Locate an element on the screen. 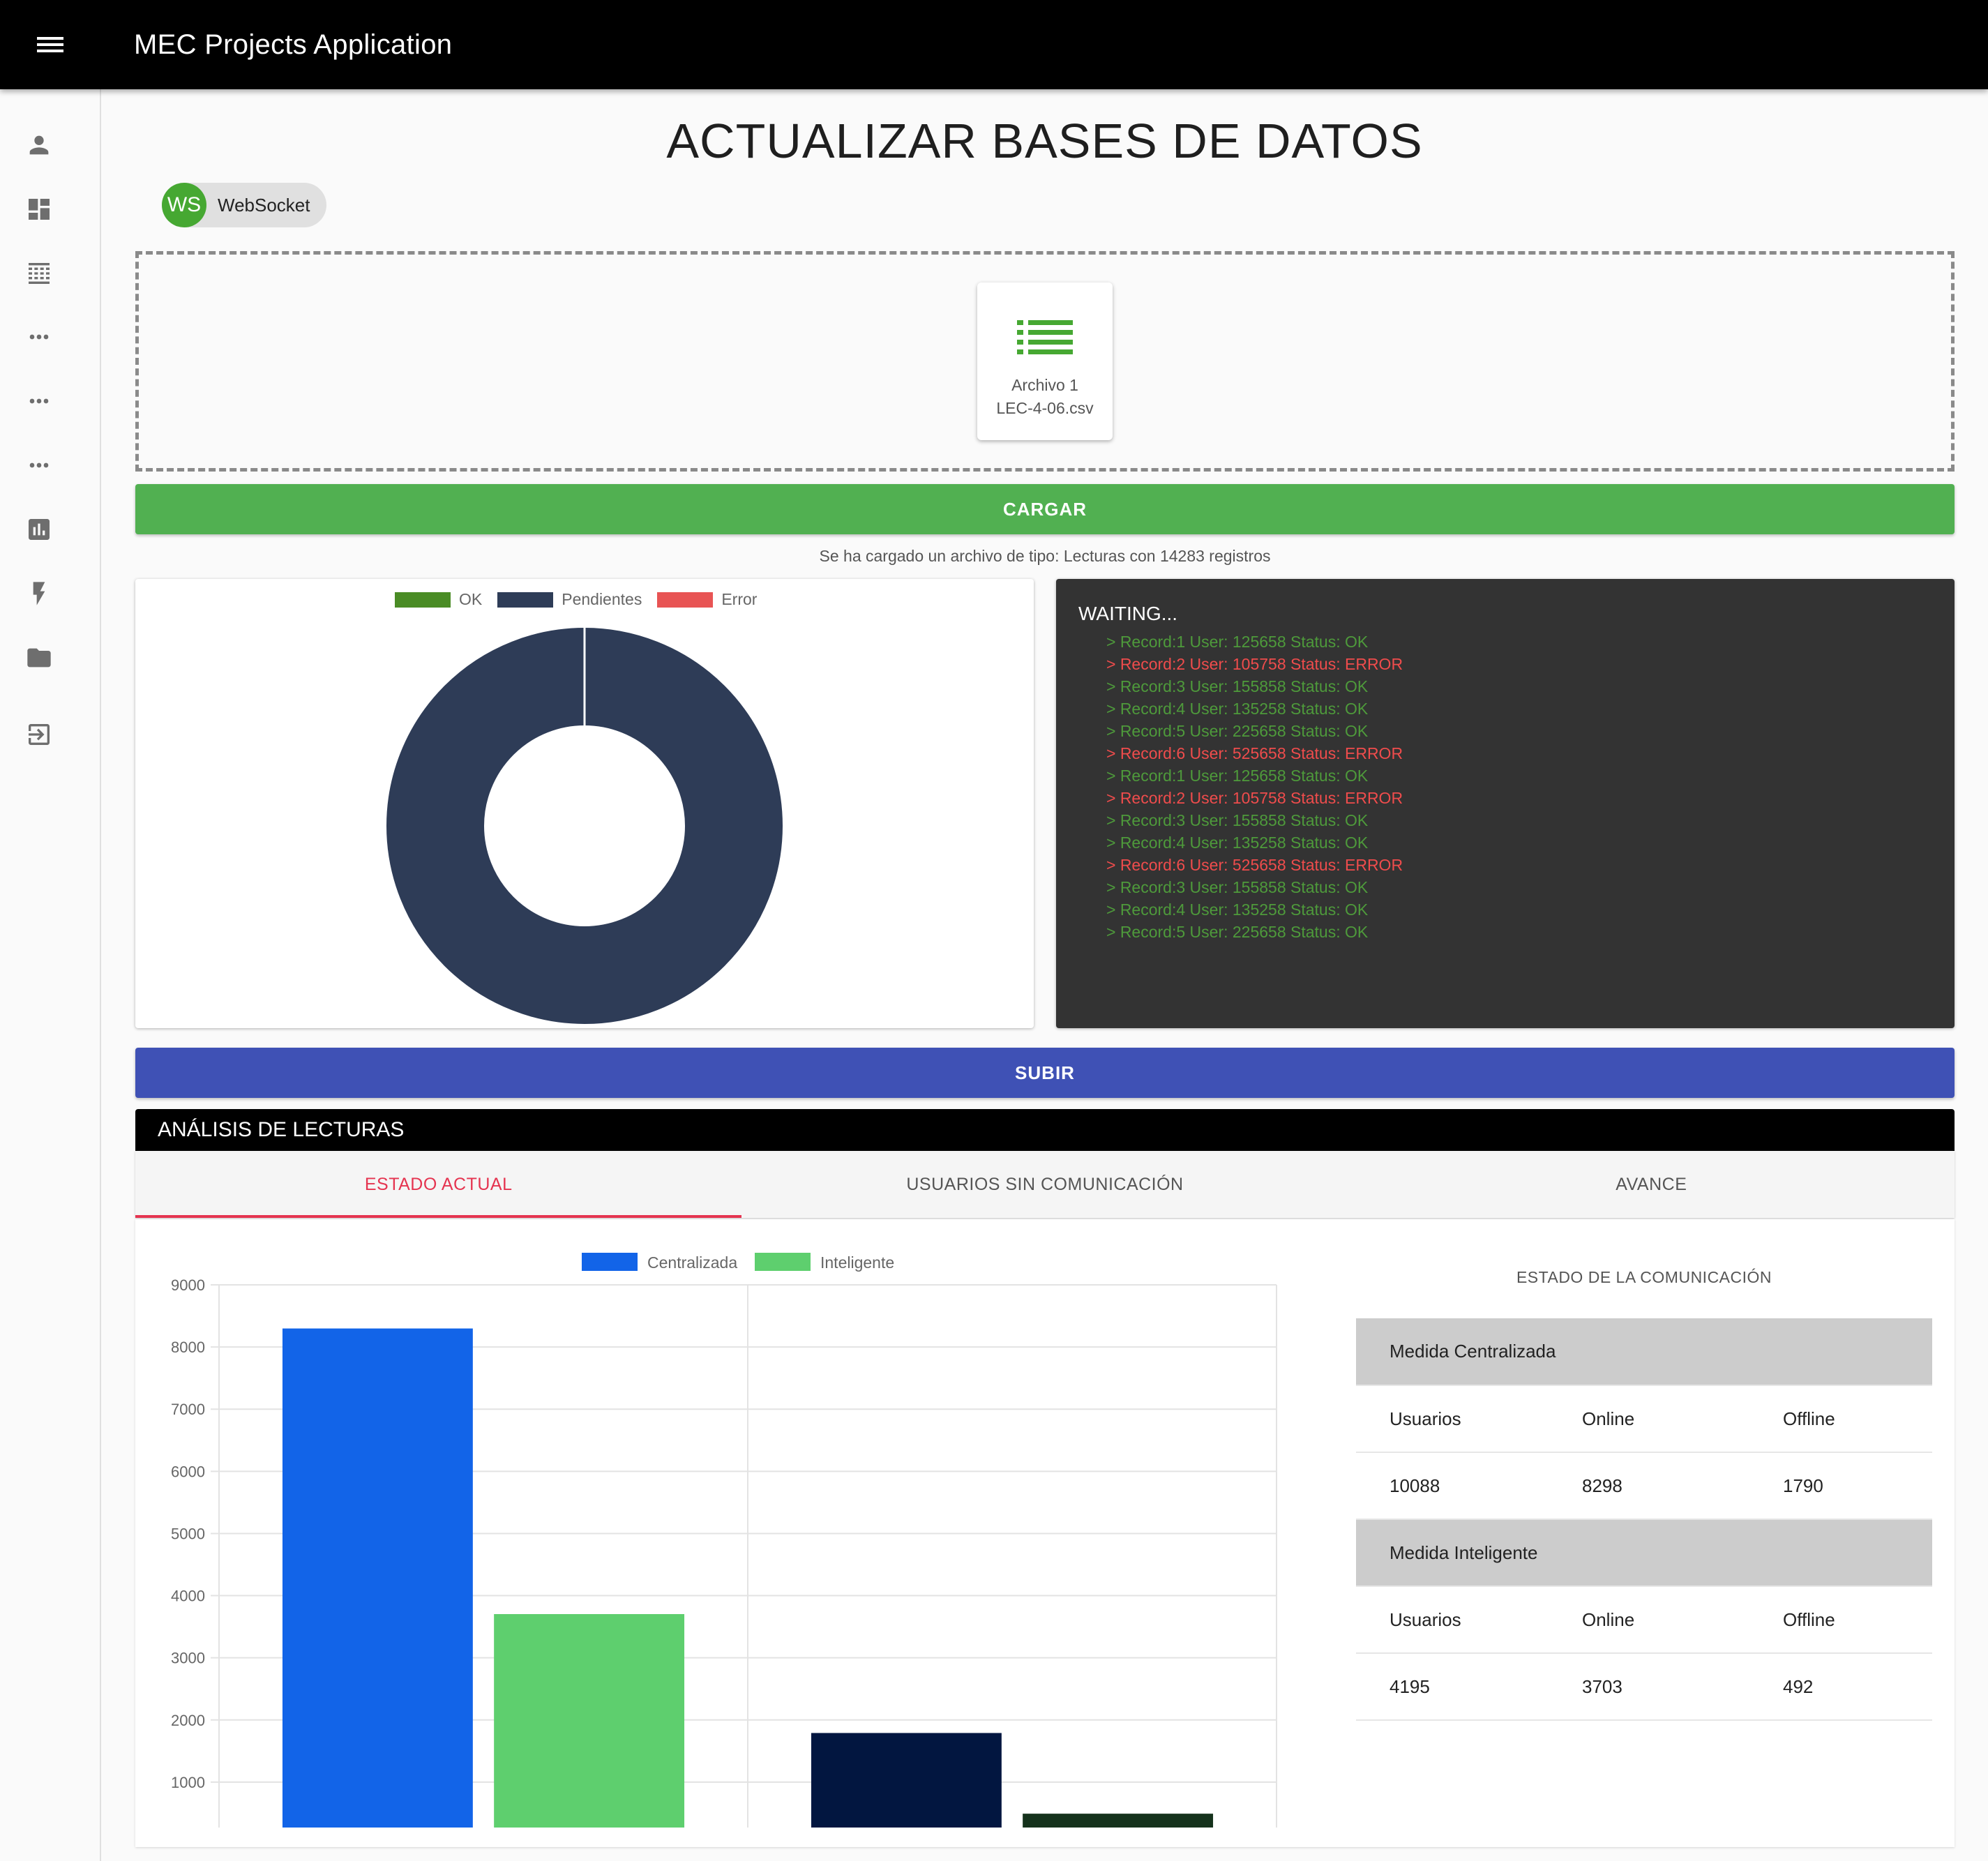 The height and width of the screenshot is (1861, 1988). analysis-header: ANÁLISIS DE LECTURAS is located at coordinates (1045, 1130).